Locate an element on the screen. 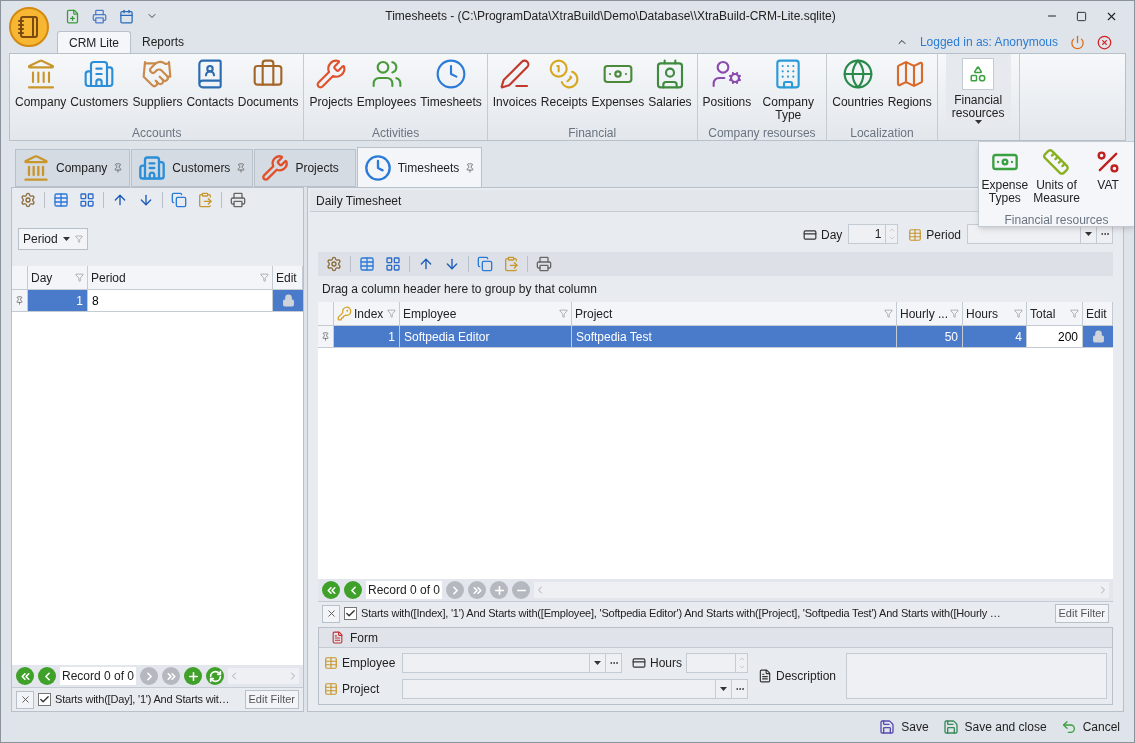 This screenshot has height=743, width=1135. column-header: Period is located at coordinates (180, 277).